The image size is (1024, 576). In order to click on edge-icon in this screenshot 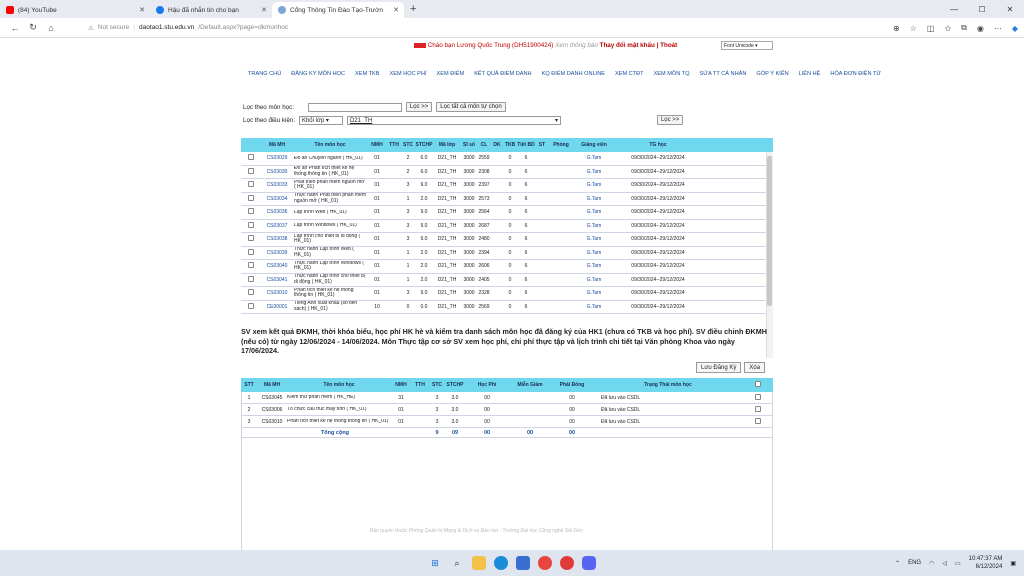, I will do `click(501, 563)`.